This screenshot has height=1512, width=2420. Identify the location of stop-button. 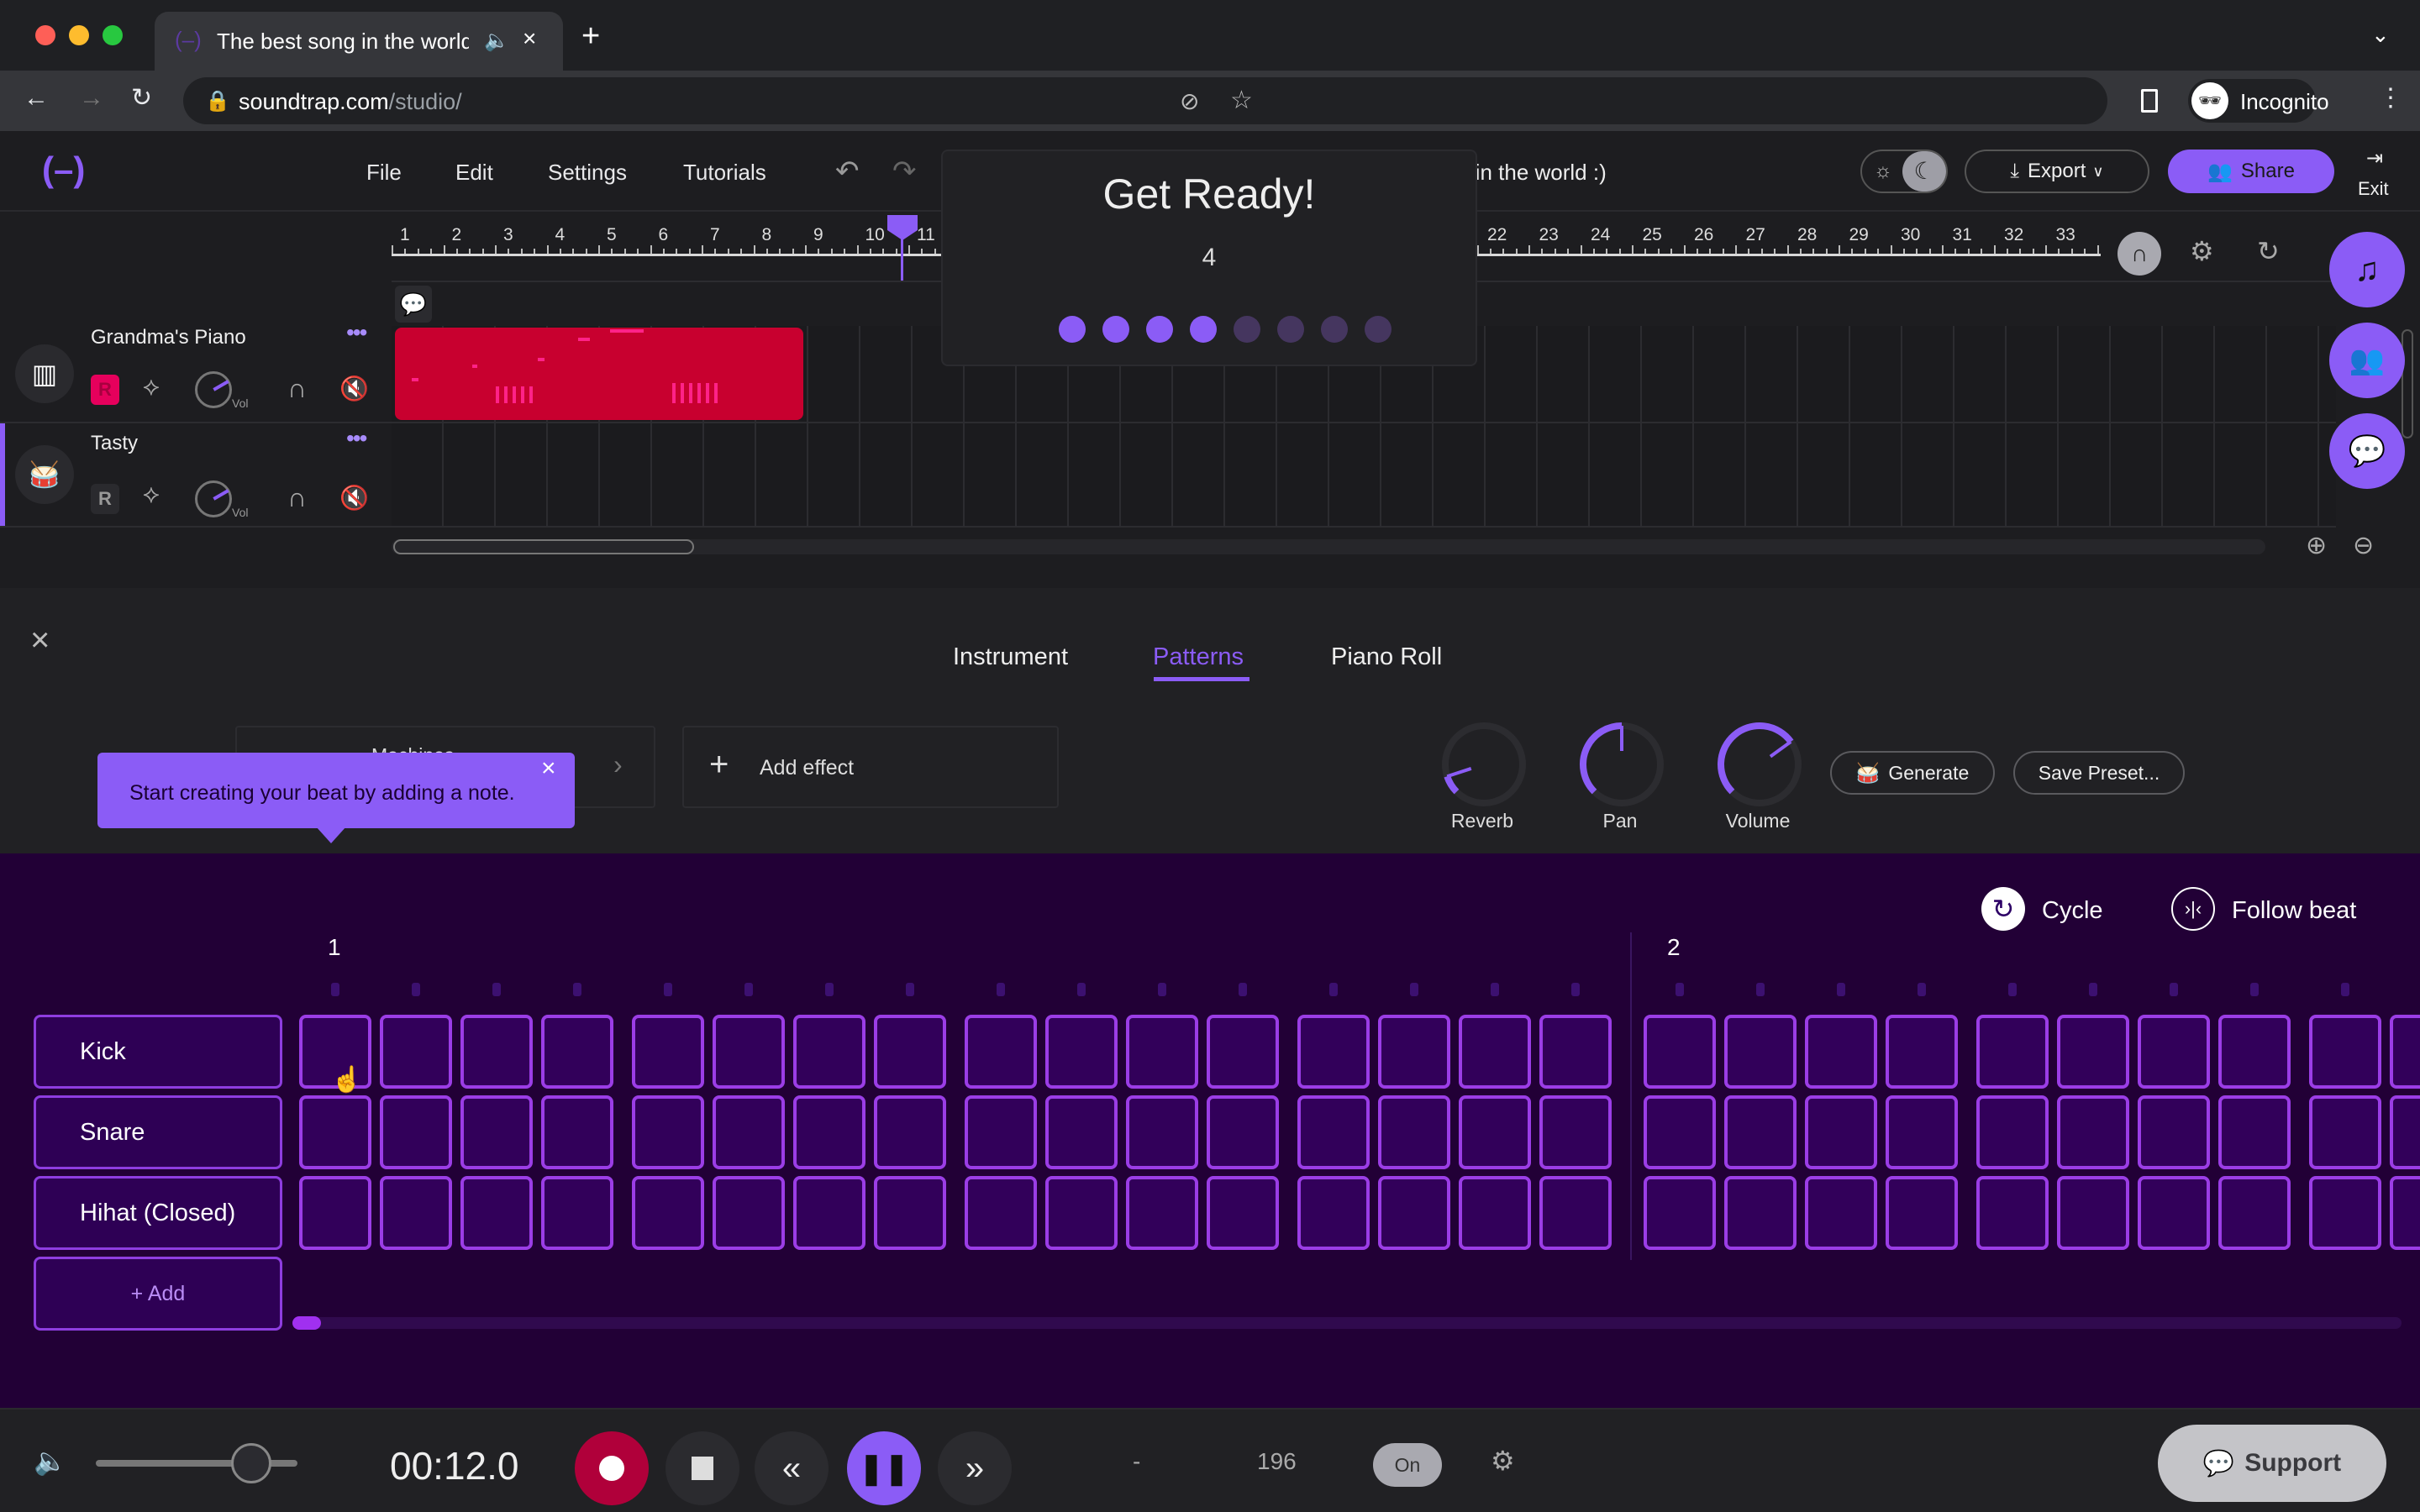
(703, 1468).